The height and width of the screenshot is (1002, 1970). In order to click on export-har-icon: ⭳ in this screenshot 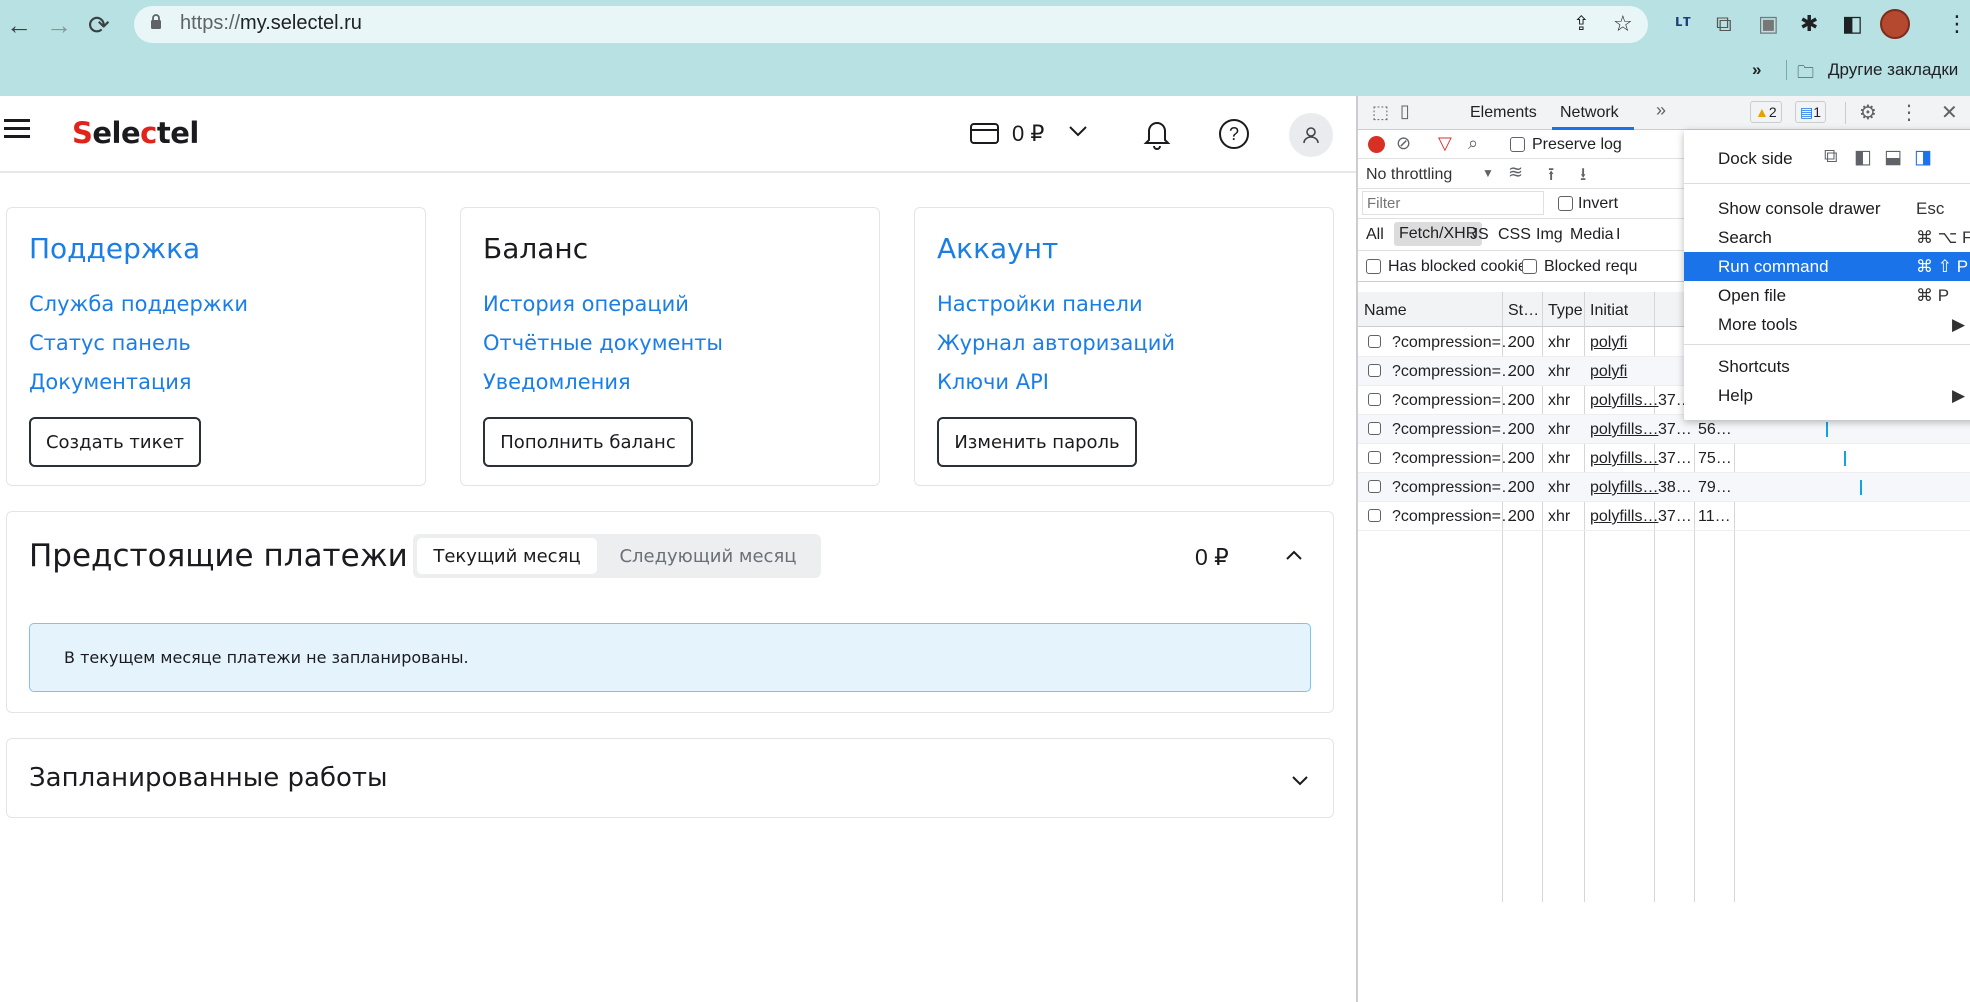, I will do `click(1583, 177)`.